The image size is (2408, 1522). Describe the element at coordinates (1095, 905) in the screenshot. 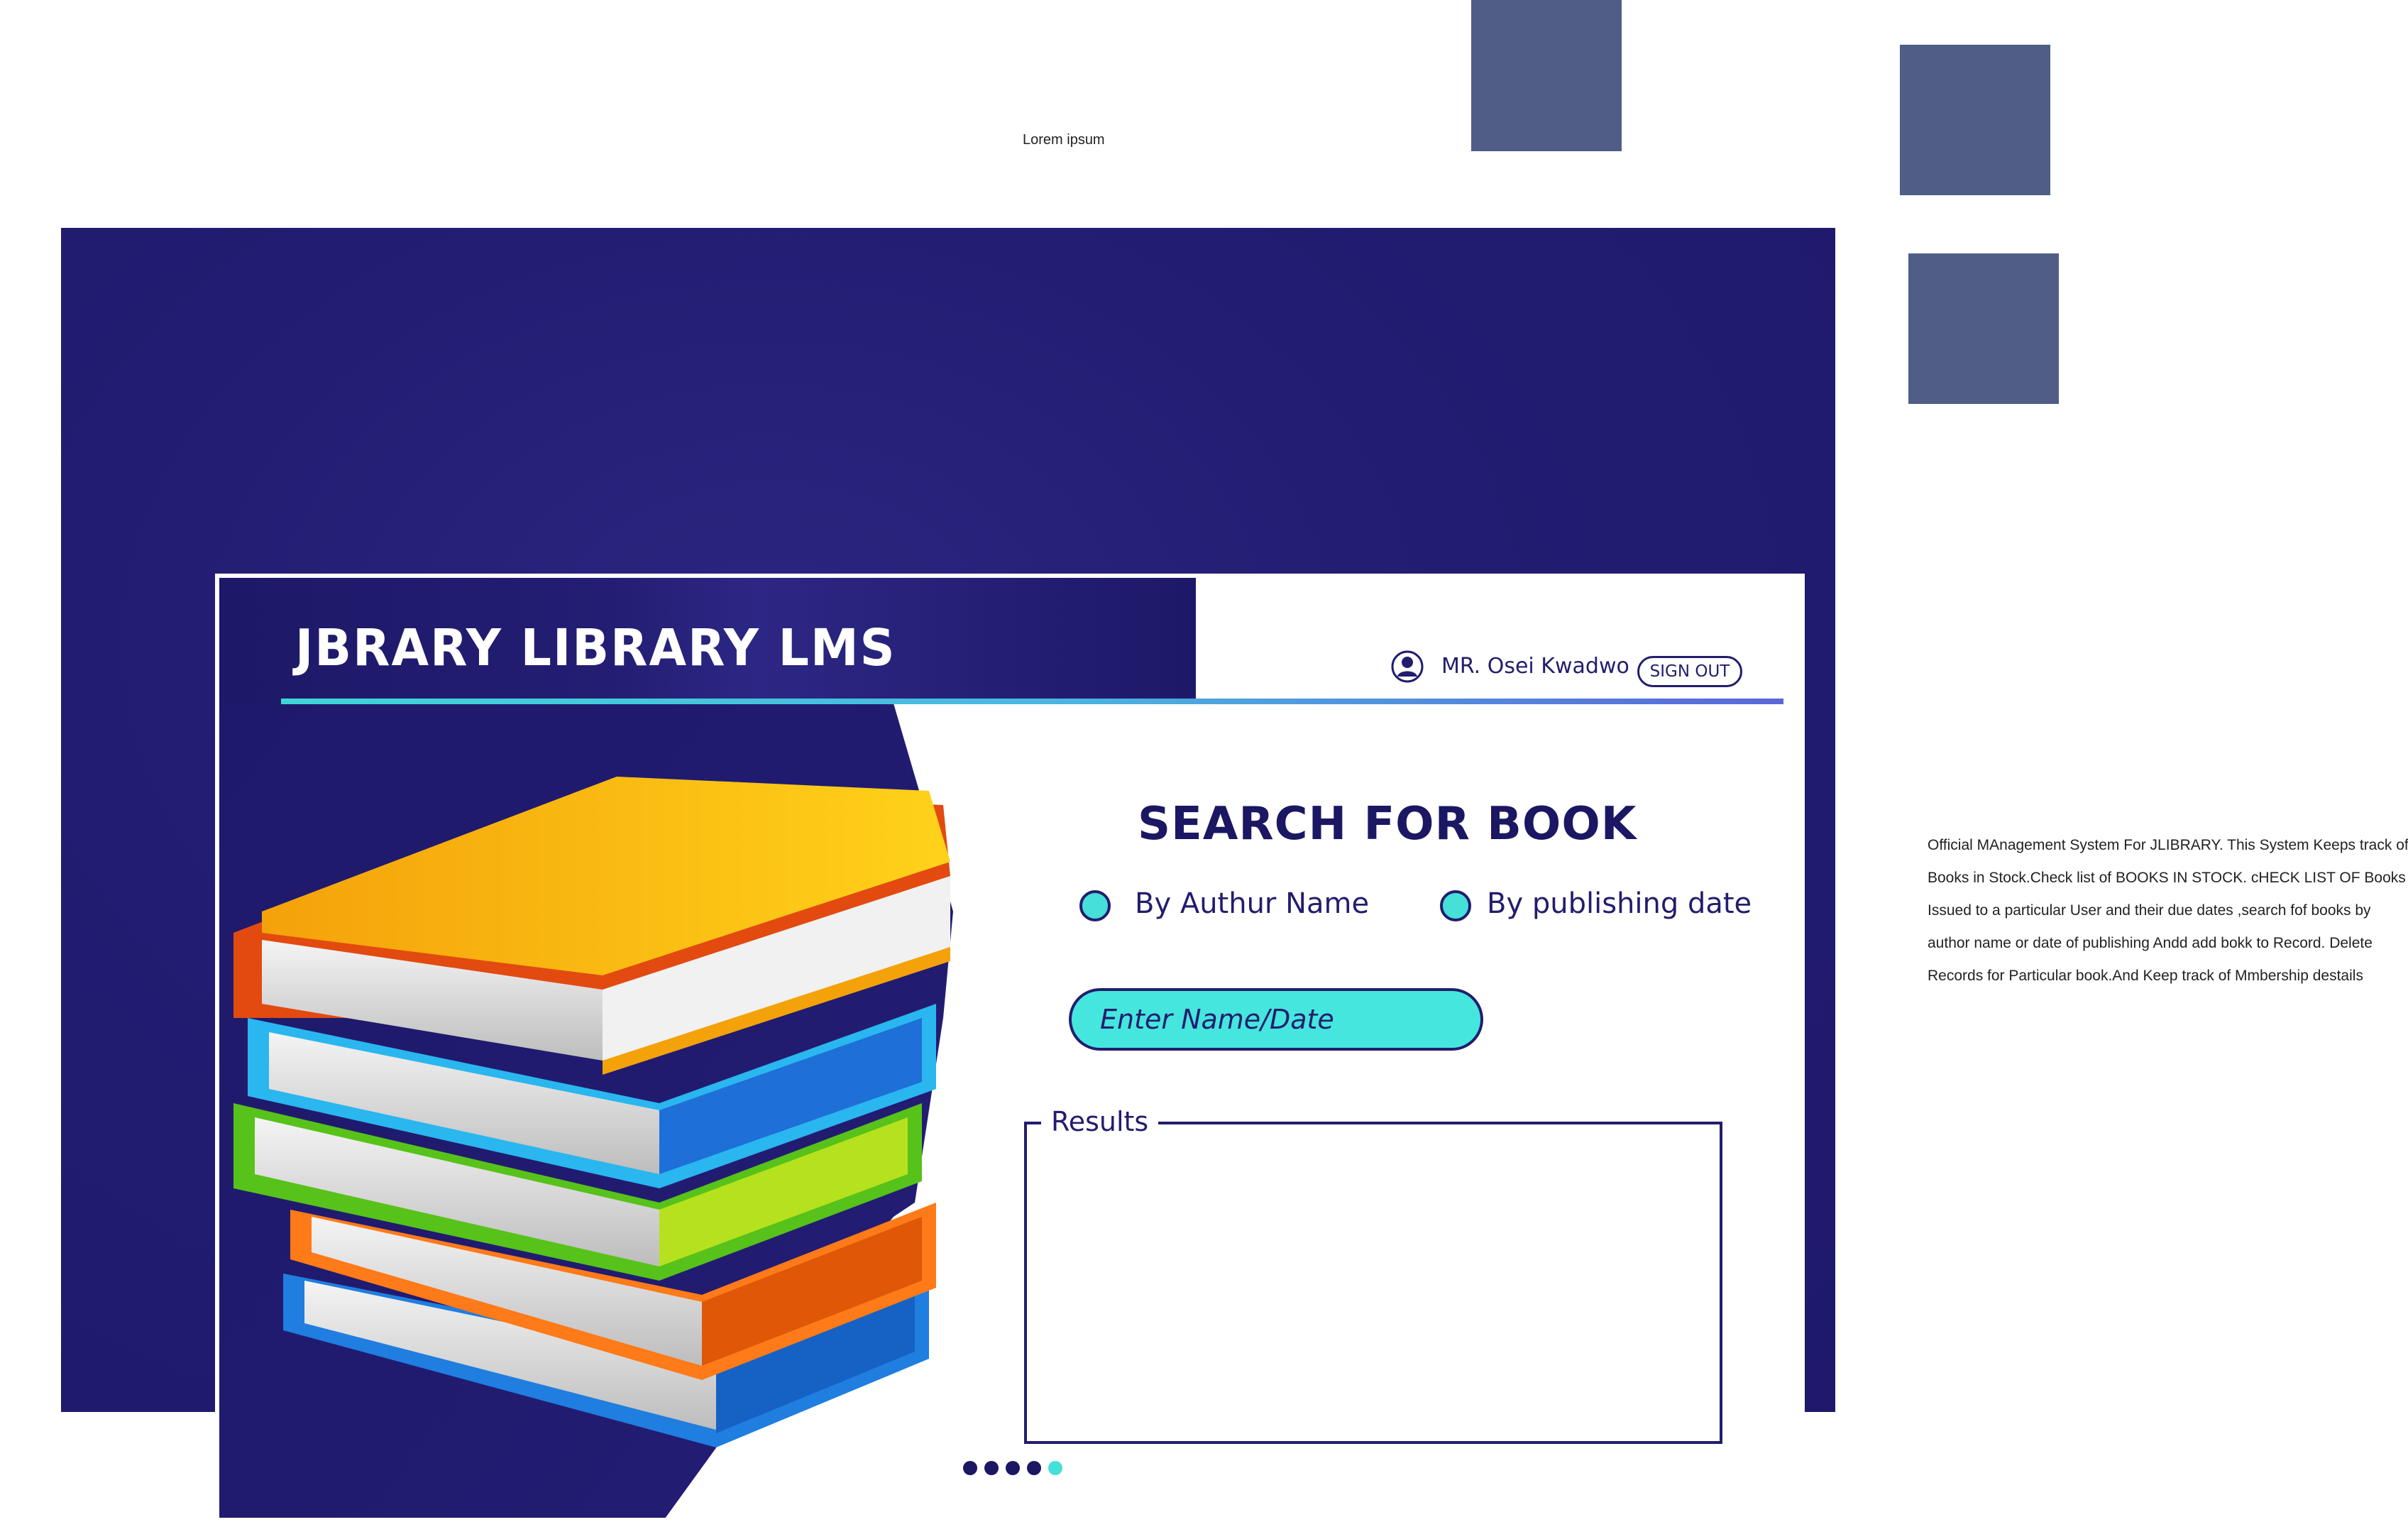

I see `radio-by-author` at that location.